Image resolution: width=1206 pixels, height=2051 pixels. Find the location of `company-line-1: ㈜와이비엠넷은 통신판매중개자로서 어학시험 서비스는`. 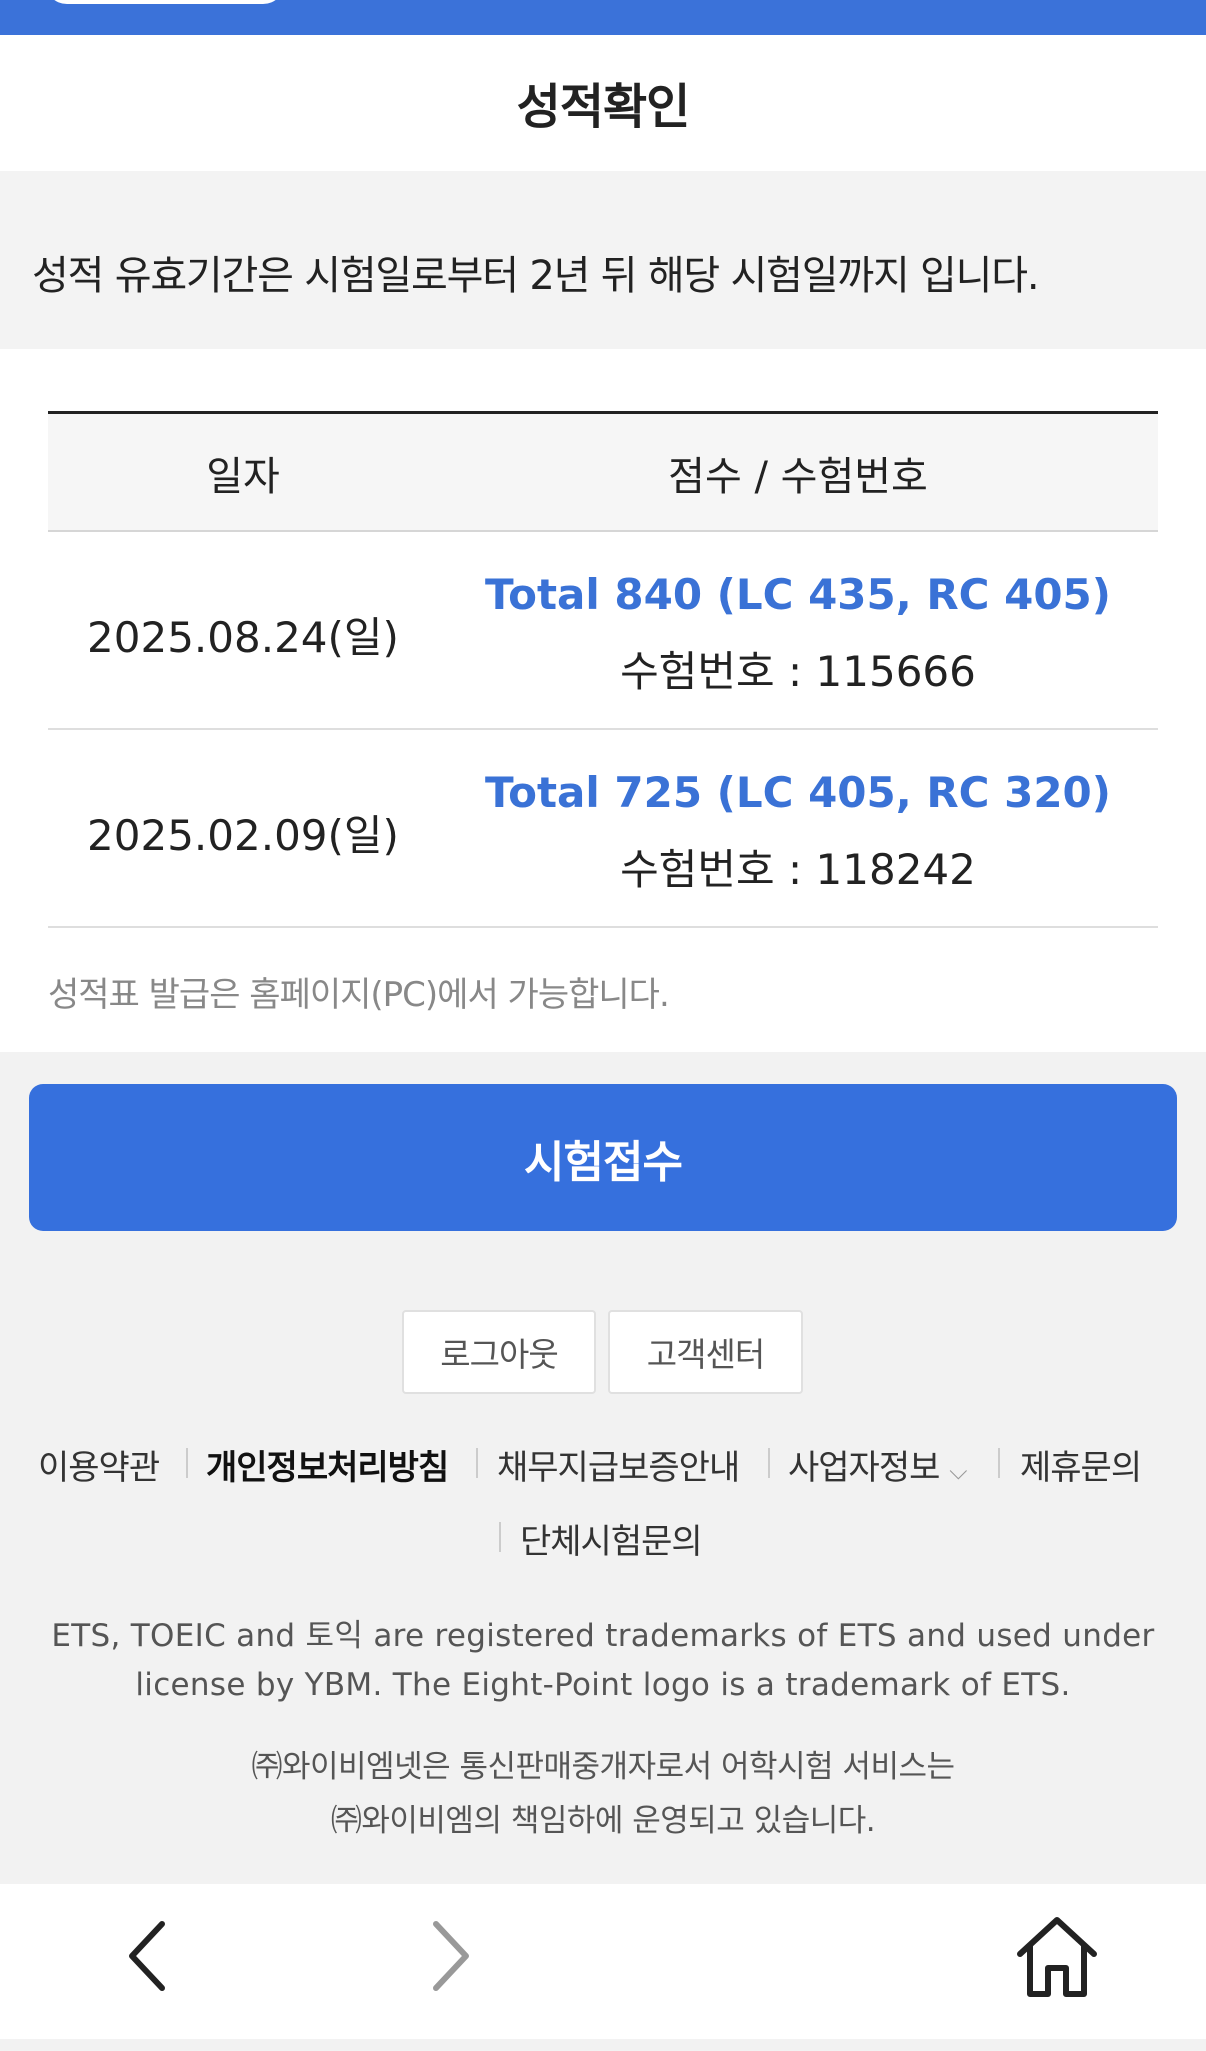

company-line-1: ㈜와이비엠넷은 통신판매중개자로서 어학시험 서비스는 is located at coordinates (603, 1767).